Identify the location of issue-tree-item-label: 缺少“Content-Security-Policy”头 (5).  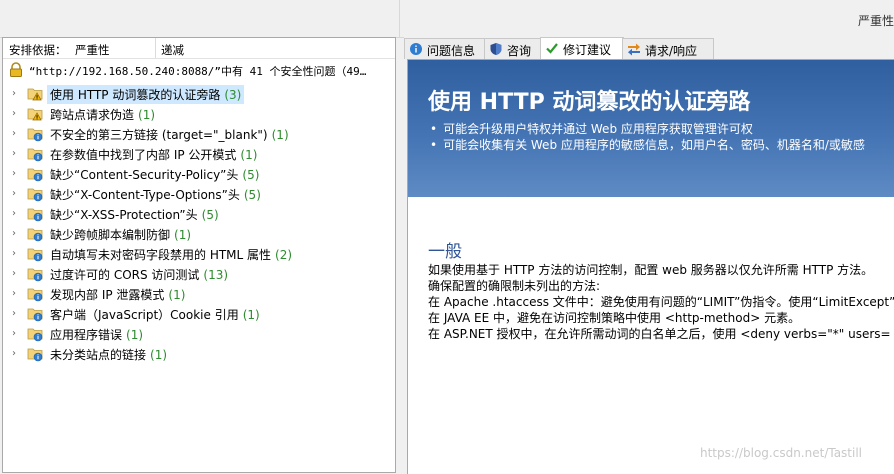
(154, 174).